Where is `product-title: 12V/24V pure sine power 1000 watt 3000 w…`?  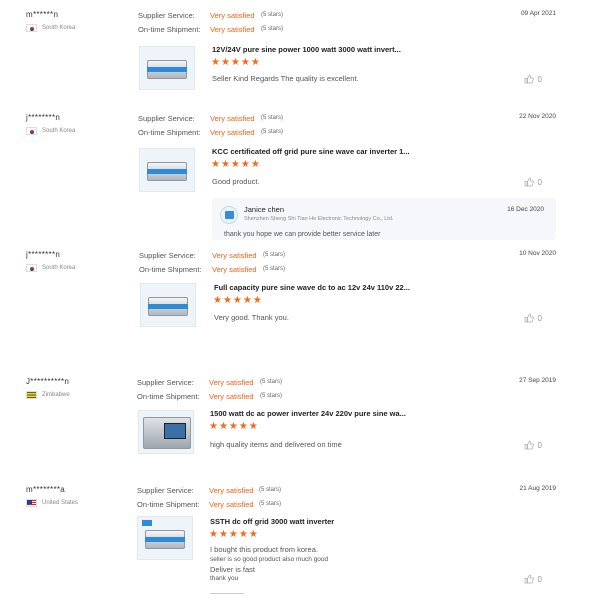 product-title: 12V/24V pure sine power 1000 watt 3000 w… is located at coordinates (306, 49).